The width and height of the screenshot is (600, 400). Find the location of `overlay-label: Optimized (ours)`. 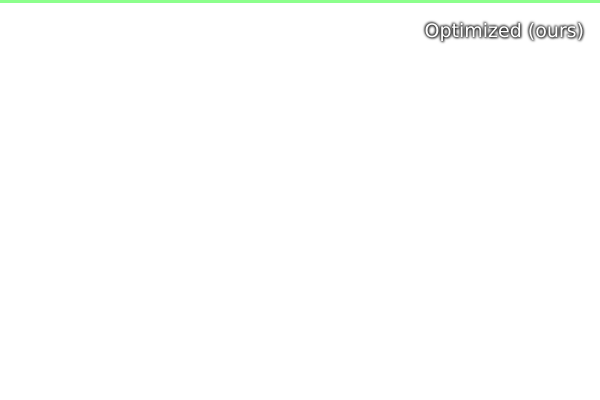

overlay-label: Optimized (ours) is located at coordinates (504, 31).